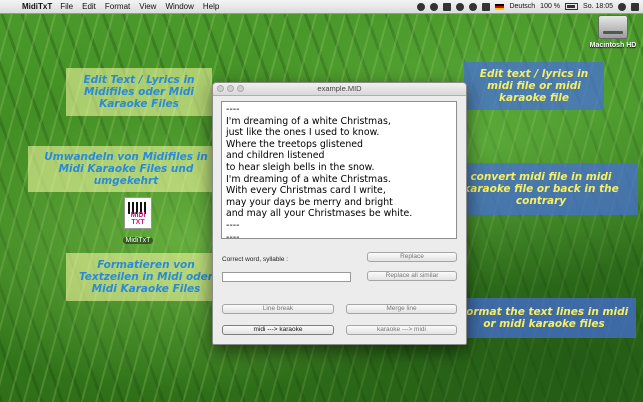 This screenshot has height=402, width=643. What do you see at coordinates (138, 240) in the screenshot?
I see `app-icon-label: MidiTxT` at bounding box center [138, 240].